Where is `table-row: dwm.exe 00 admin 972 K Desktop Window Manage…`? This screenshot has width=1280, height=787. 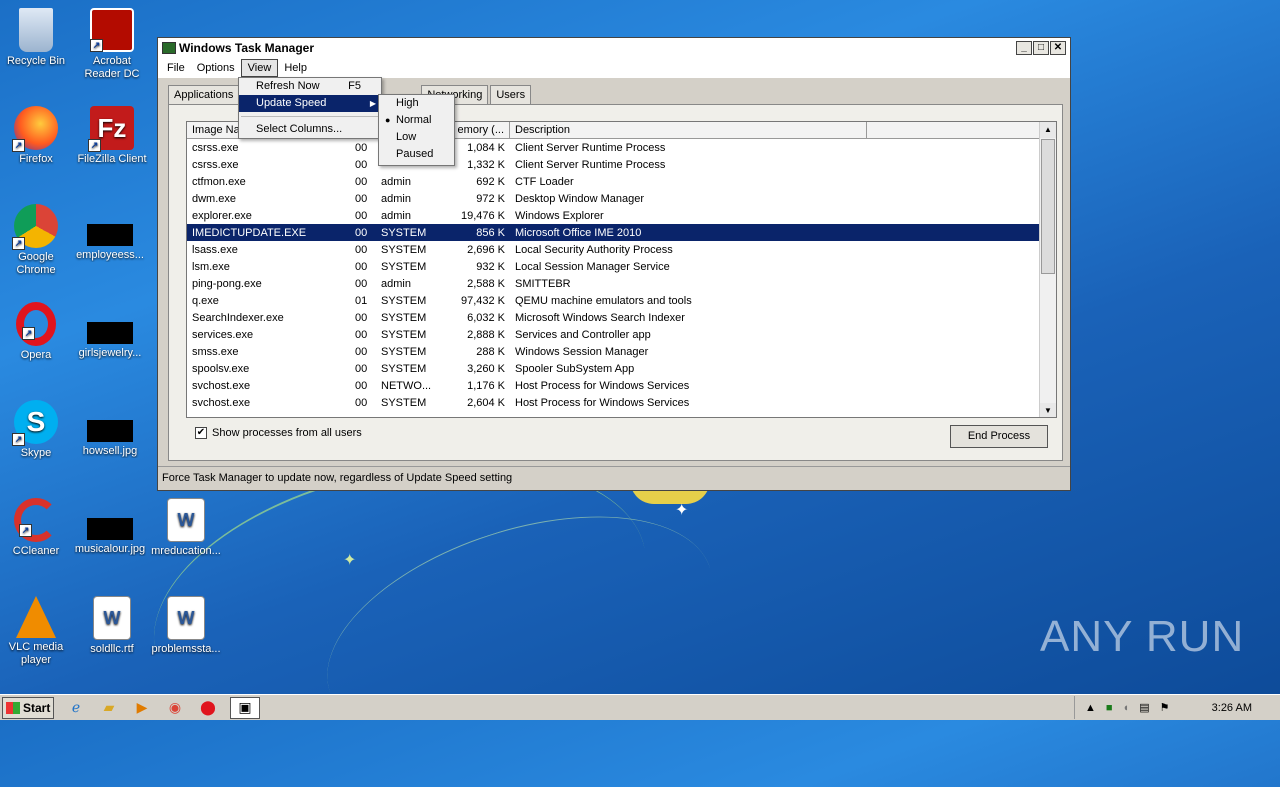
table-row: dwm.exe 00 admin 972 K Desktop Window Manage… is located at coordinates (621, 198).